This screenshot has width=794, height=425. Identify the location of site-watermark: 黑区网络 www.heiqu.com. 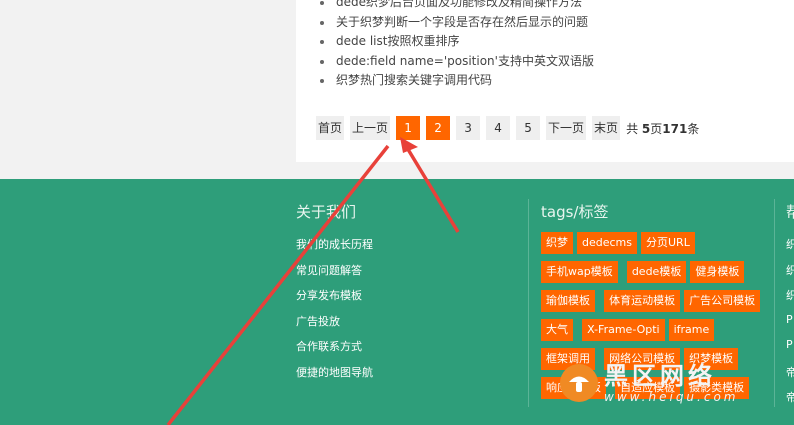
(649, 383).